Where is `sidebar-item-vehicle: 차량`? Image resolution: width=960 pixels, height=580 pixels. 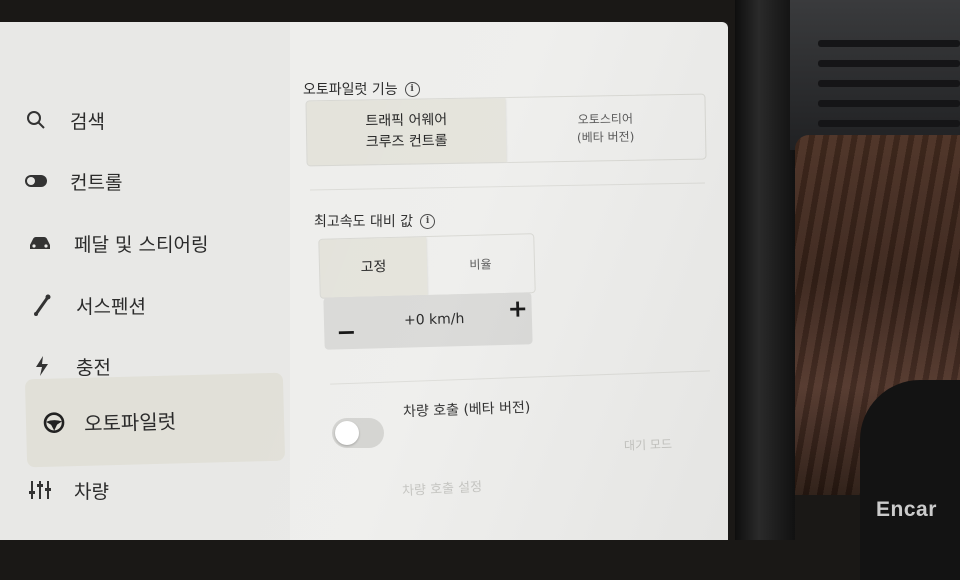 sidebar-item-vehicle: 차량 is located at coordinates (159, 490).